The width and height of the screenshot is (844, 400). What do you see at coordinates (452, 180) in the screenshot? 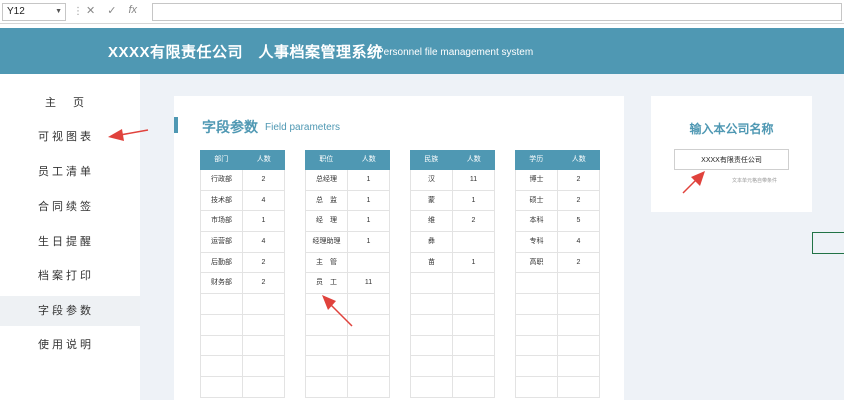
I see `table-row: 汉 11` at bounding box center [452, 180].